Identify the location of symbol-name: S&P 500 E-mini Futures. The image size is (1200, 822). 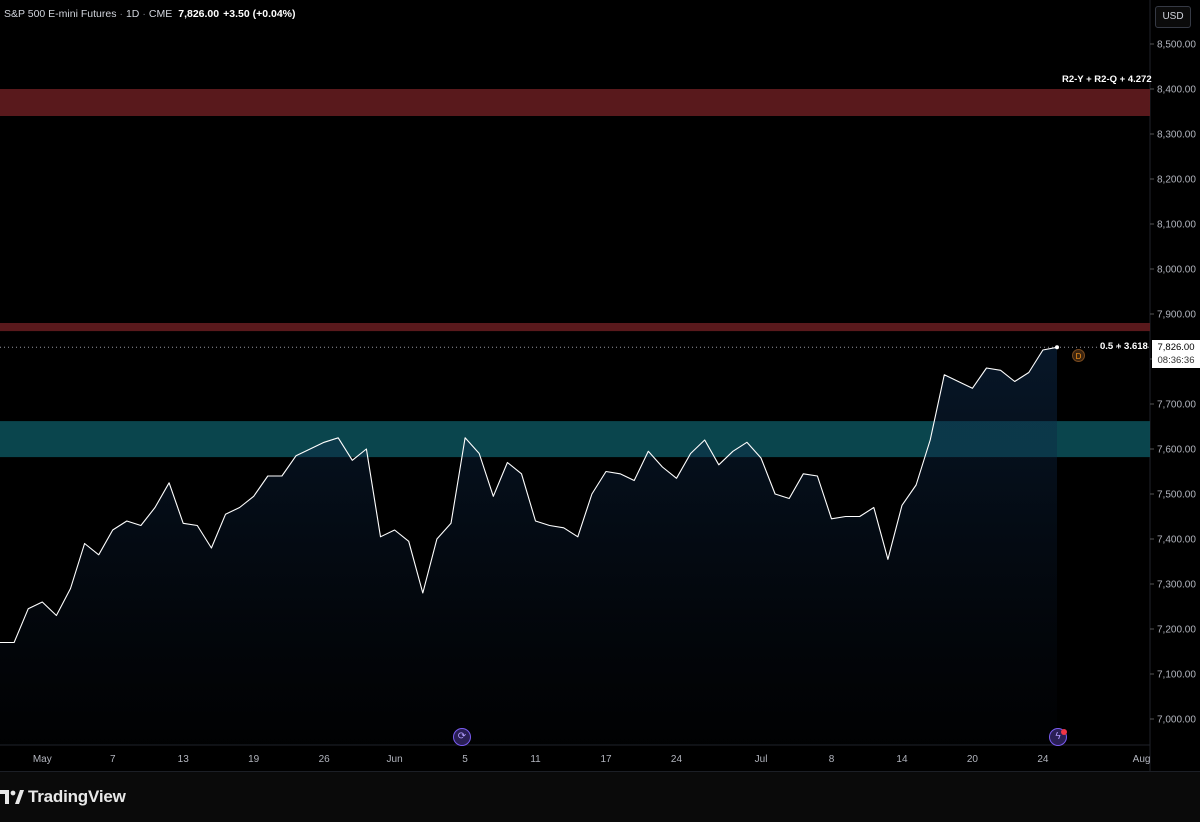
(60, 14).